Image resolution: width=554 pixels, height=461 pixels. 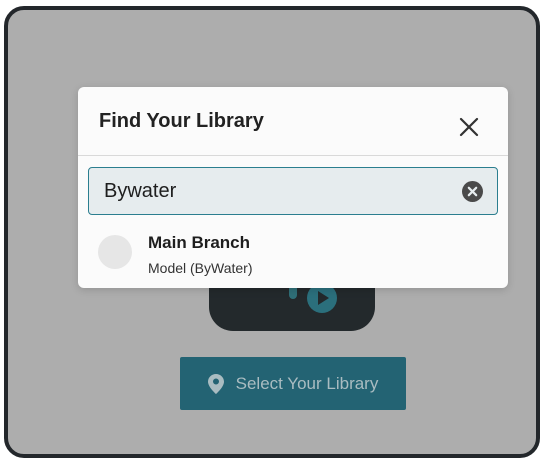 I want to click on search-input, so click(x=274, y=191).